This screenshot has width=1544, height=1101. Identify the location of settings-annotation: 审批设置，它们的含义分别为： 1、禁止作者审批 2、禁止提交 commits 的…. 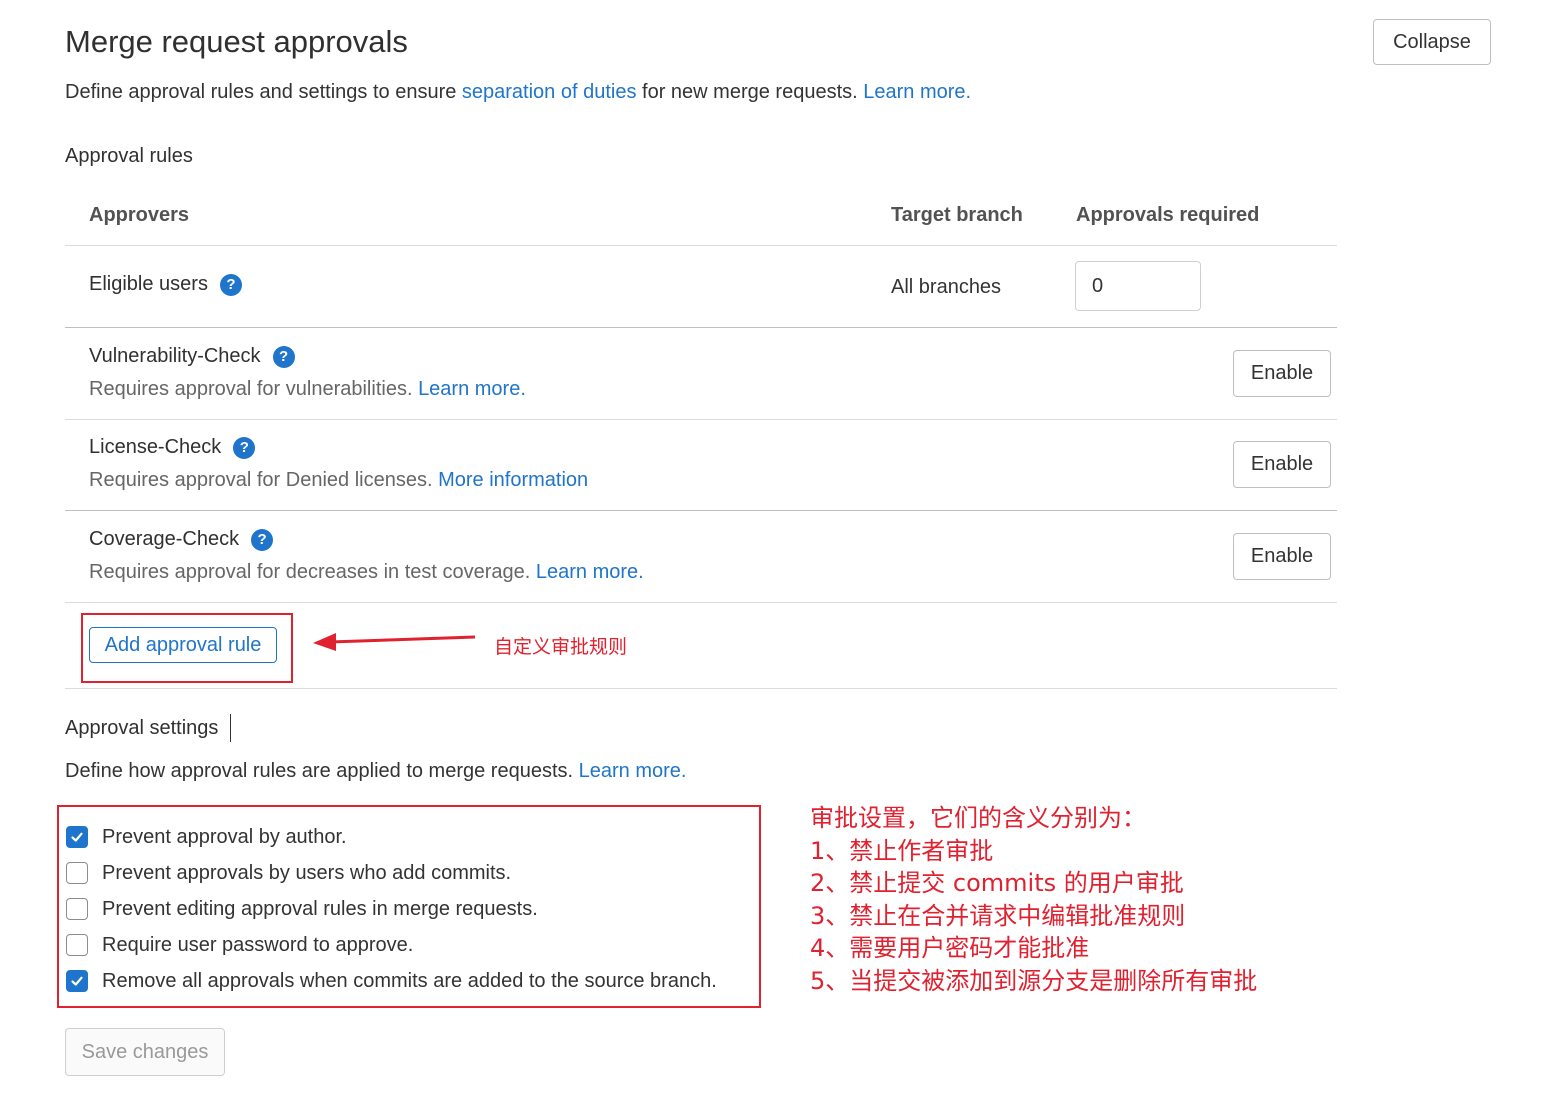
(1033, 899).